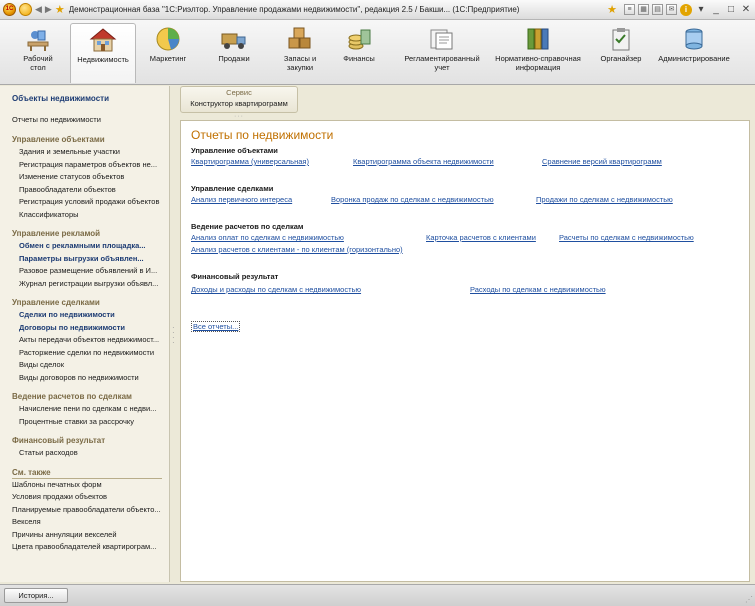  What do you see at coordinates (299, 38) in the screenshot?
I see `boxes-icon` at bounding box center [299, 38].